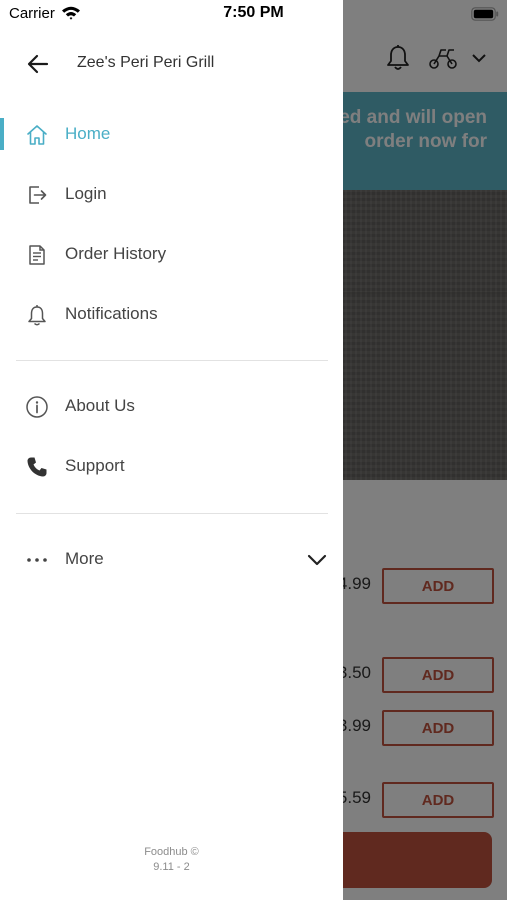  I want to click on arrow-left-icon, so click(38, 64).